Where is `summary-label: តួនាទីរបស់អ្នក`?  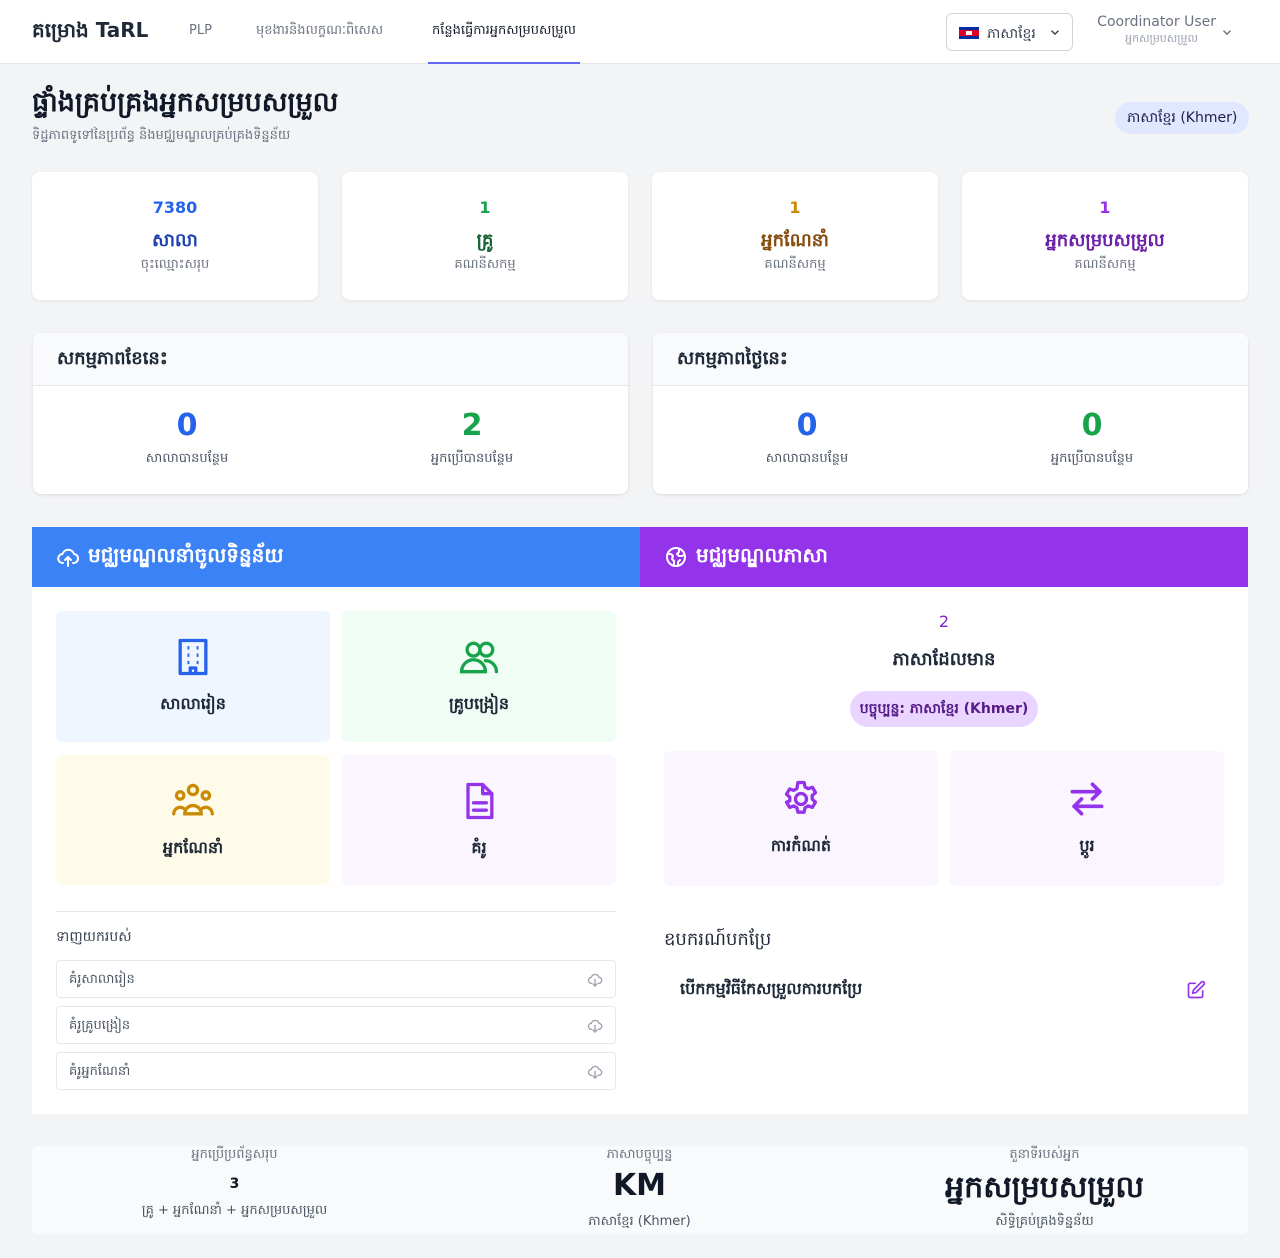
summary-label: តួនាទីរបស់អ្នក is located at coordinates (1044, 1154).